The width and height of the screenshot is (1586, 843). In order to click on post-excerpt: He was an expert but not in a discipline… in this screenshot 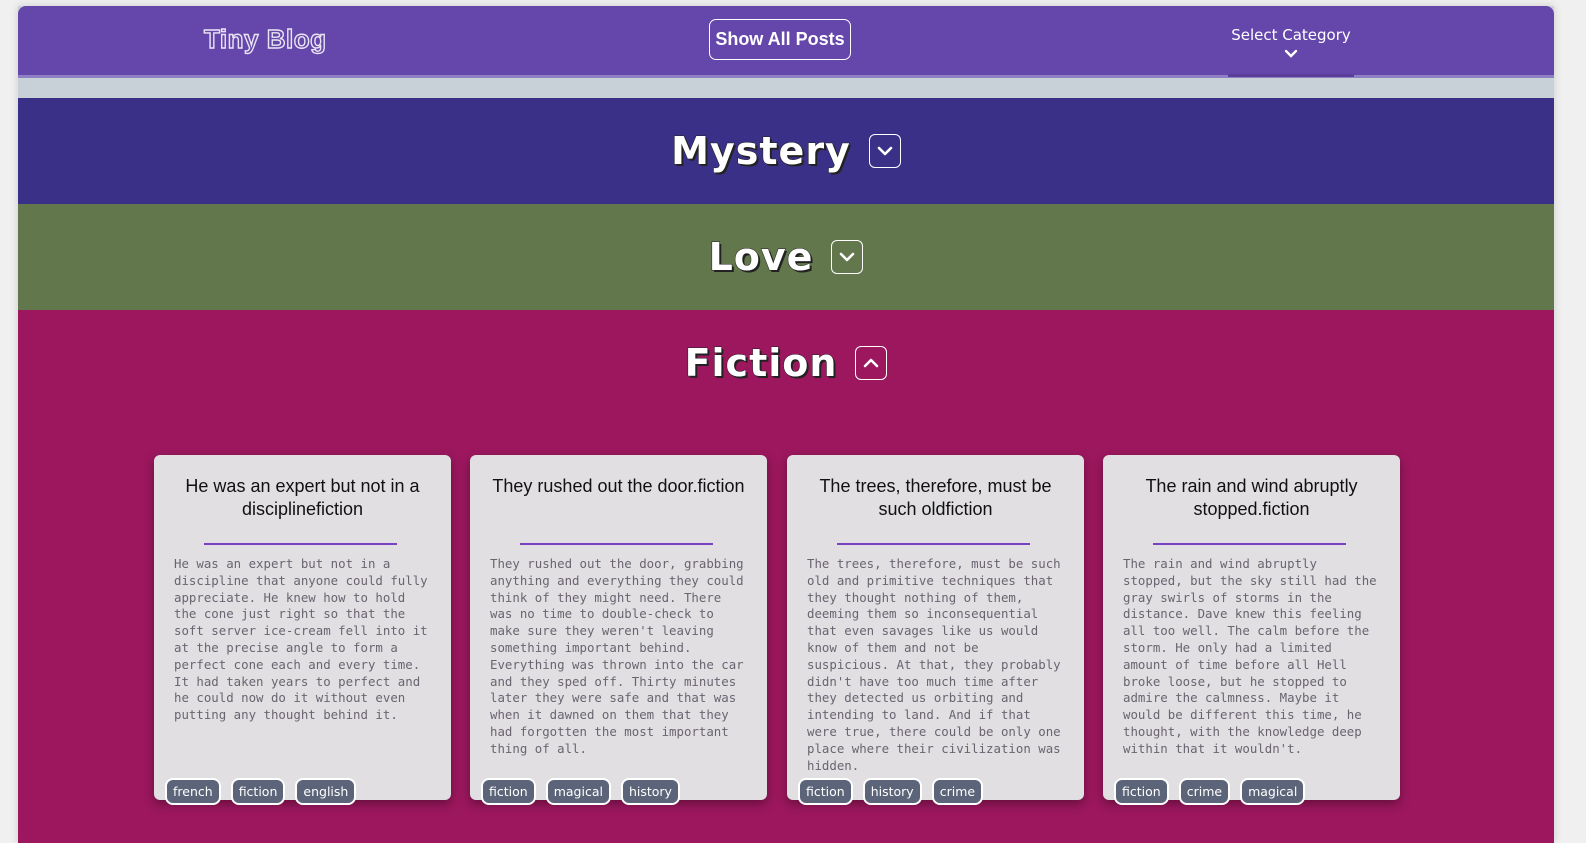, I will do `click(301, 639)`.